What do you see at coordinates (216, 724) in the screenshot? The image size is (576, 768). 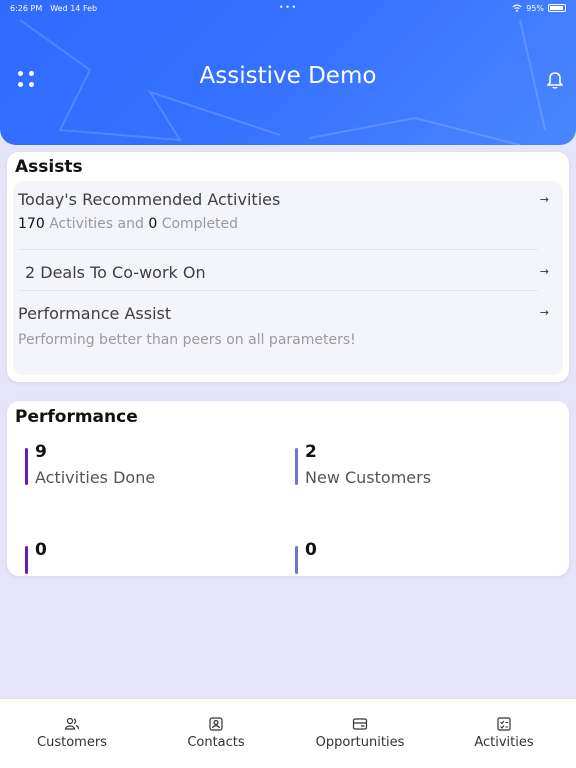 I see `contacts-icon` at bounding box center [216, 724].